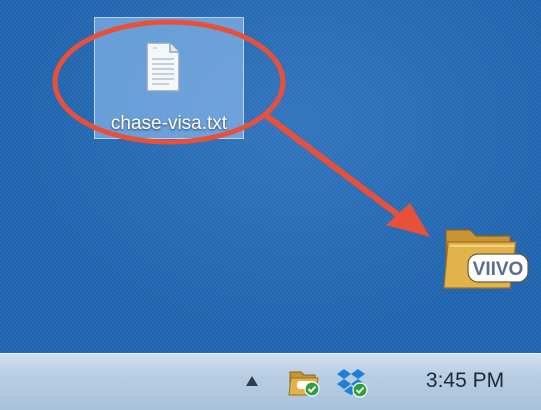 This screenshot has width=541, height=410. Describe the element at coordinates (498, 269) in the screenshot. I see `viivo-folder-label: VIIVO` at that location.